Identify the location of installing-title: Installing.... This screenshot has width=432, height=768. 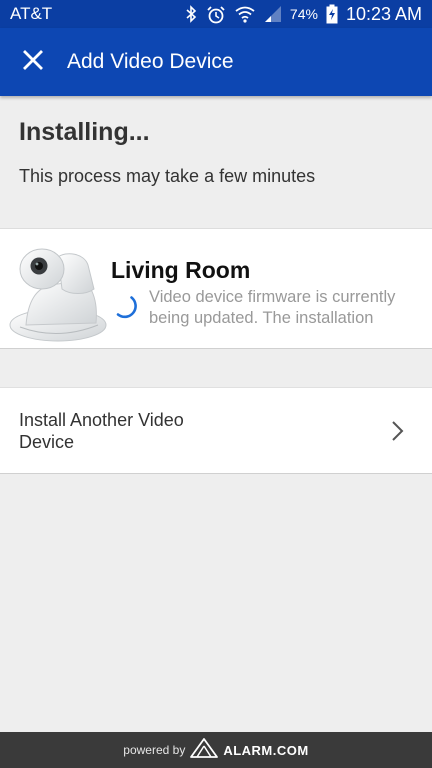
(84, 132).